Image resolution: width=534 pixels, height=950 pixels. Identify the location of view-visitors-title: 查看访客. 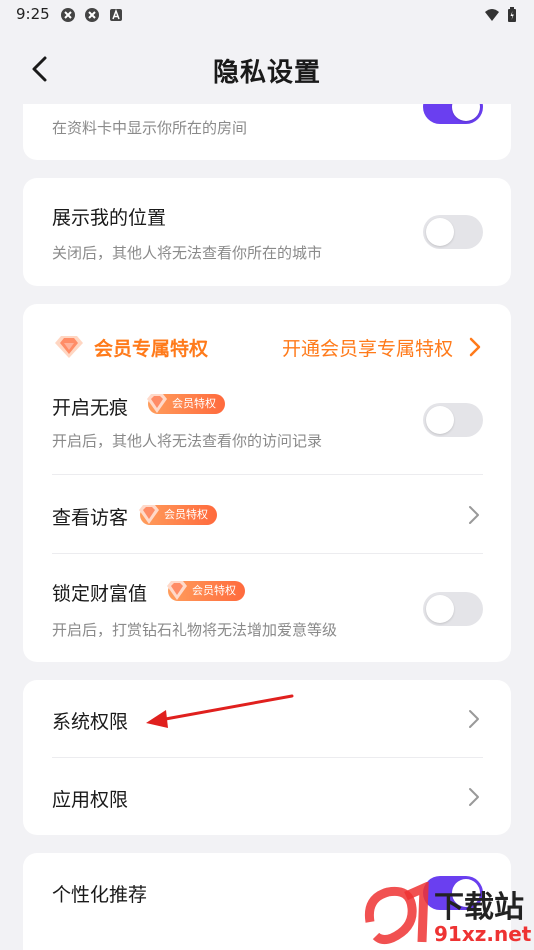
(90, 518).